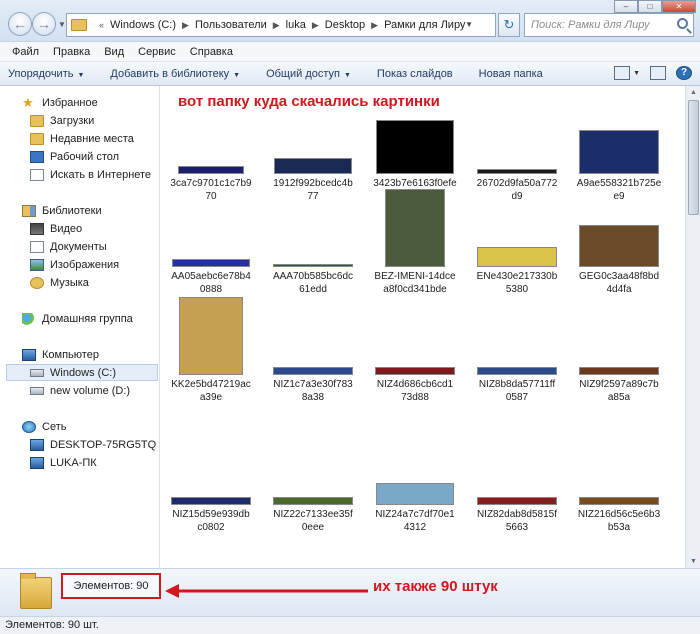  I want to click on menu-bar: Файл Правка Вид Сервис Справка, so click(350, 52).